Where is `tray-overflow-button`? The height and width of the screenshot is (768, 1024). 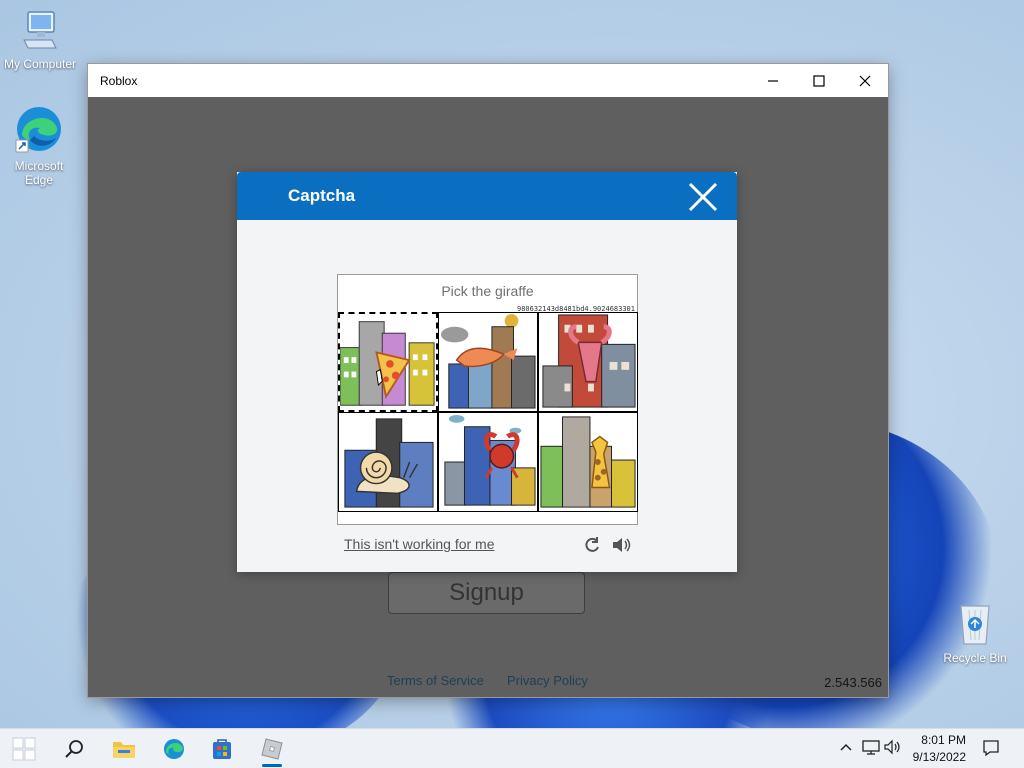
tray-overflow-button is located at coordinates (847, 748).